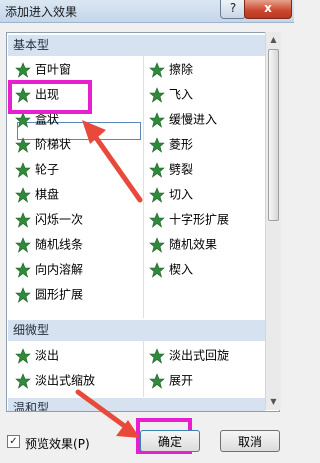  I want to click on red-arrow-head, so click(94, 132).